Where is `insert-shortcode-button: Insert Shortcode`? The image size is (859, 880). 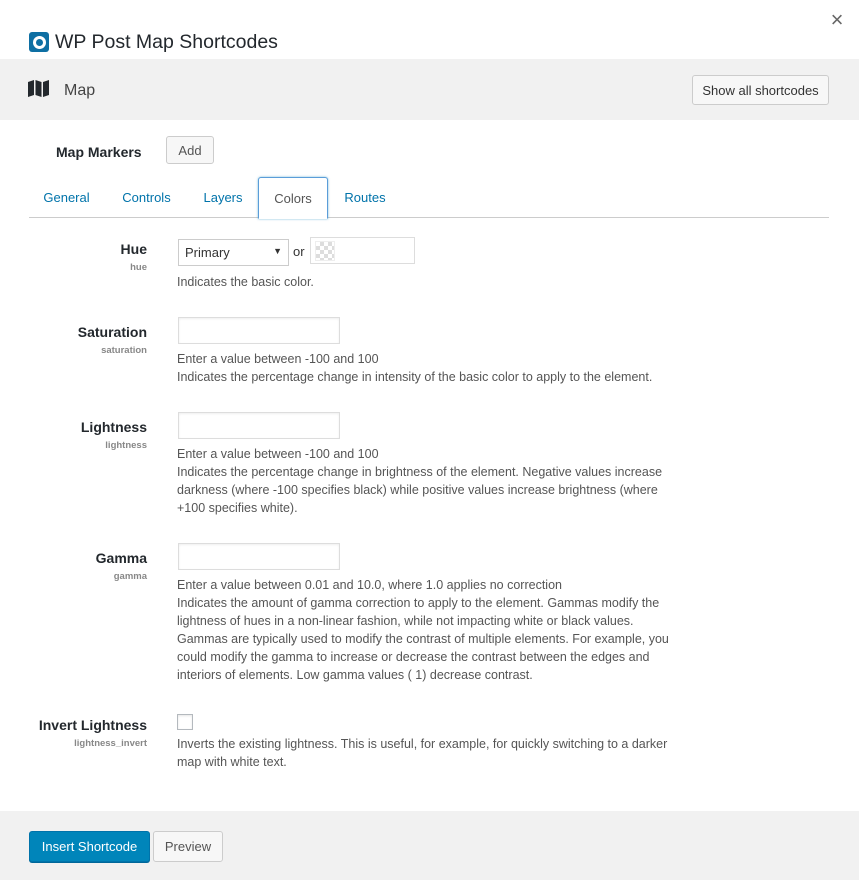
insert-shortcode-button: Insert Shortcode is located at coordinates (89, 846).